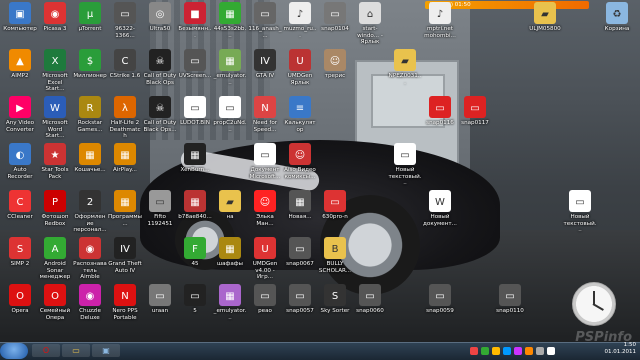 This screenshot has height=360, width=640. Describe the element at coordinates (20, 26) in the screenshot. I see `desktop-icon: ▣ Компьютер` at that location.